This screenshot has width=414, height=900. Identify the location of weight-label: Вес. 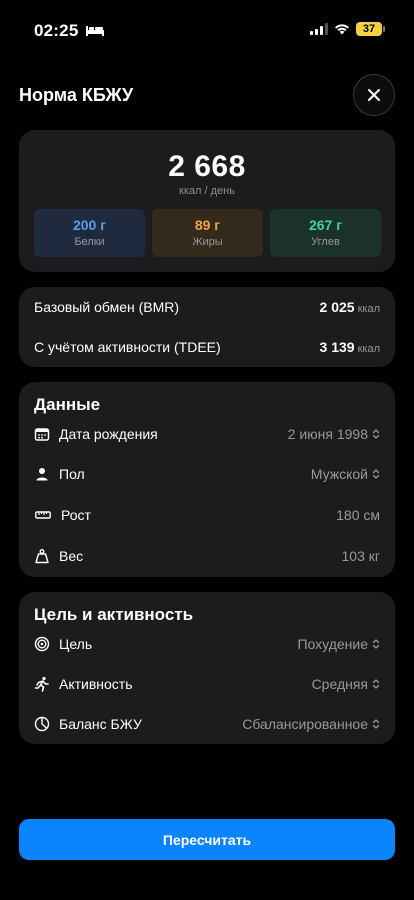
(71, 556).